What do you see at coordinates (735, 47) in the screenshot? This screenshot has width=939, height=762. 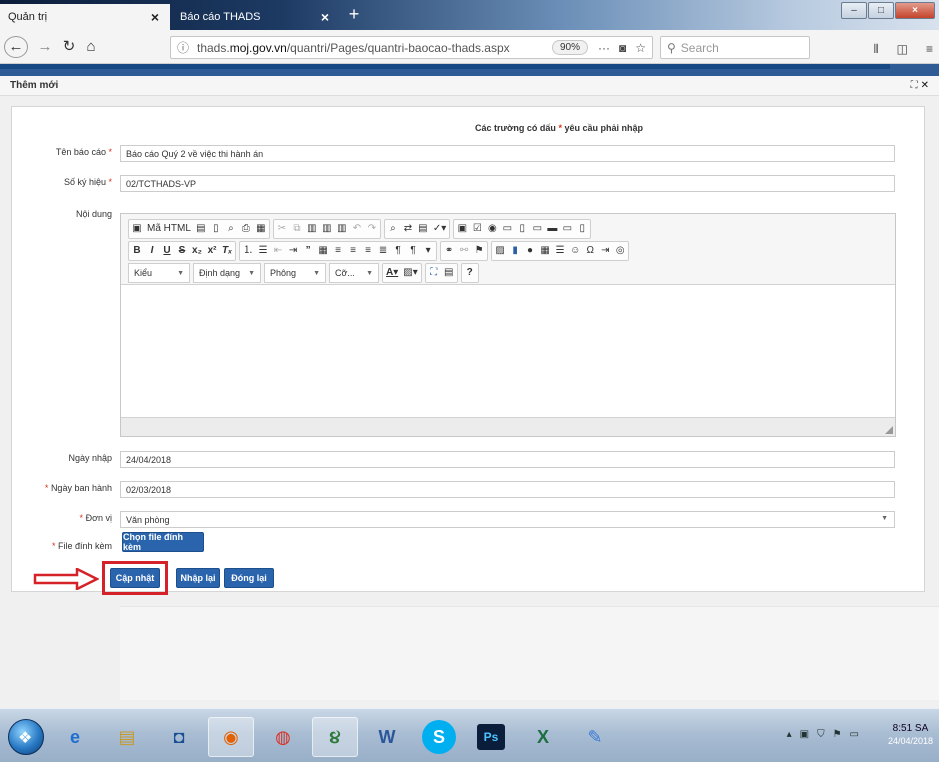 I see `search-input: ⚲ Search` at bounding box center [735, 47].